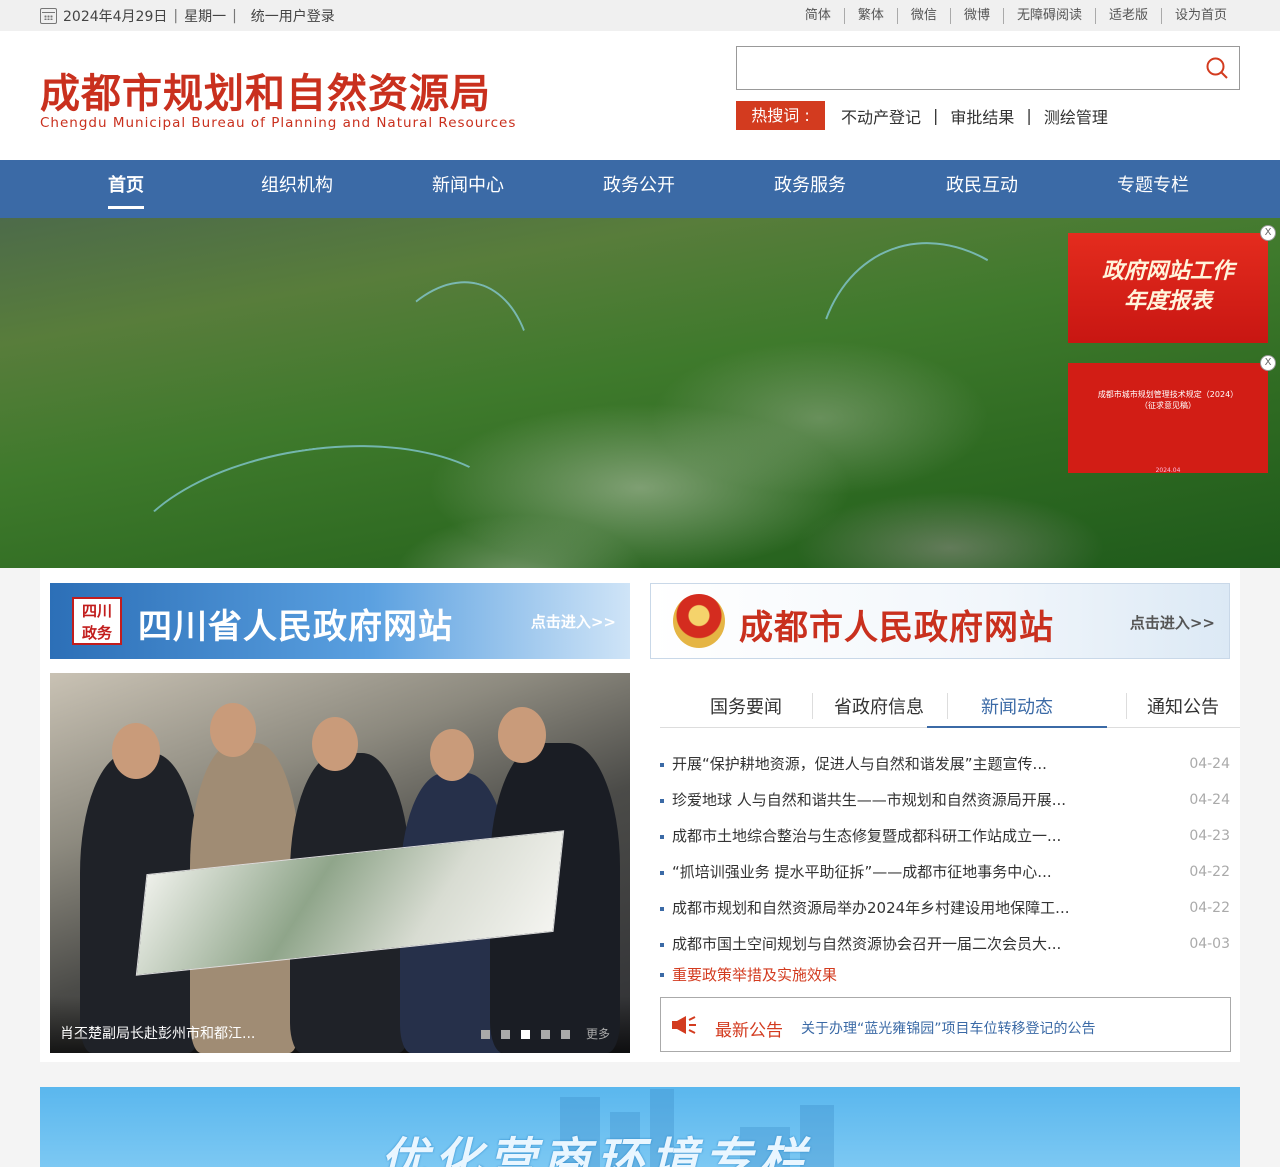 This screenshot has height=1167, width=1280. Describe the element at coordinates (468, 186) in the screenshot. I see `nav-news-center: 新闻中心` at that location.